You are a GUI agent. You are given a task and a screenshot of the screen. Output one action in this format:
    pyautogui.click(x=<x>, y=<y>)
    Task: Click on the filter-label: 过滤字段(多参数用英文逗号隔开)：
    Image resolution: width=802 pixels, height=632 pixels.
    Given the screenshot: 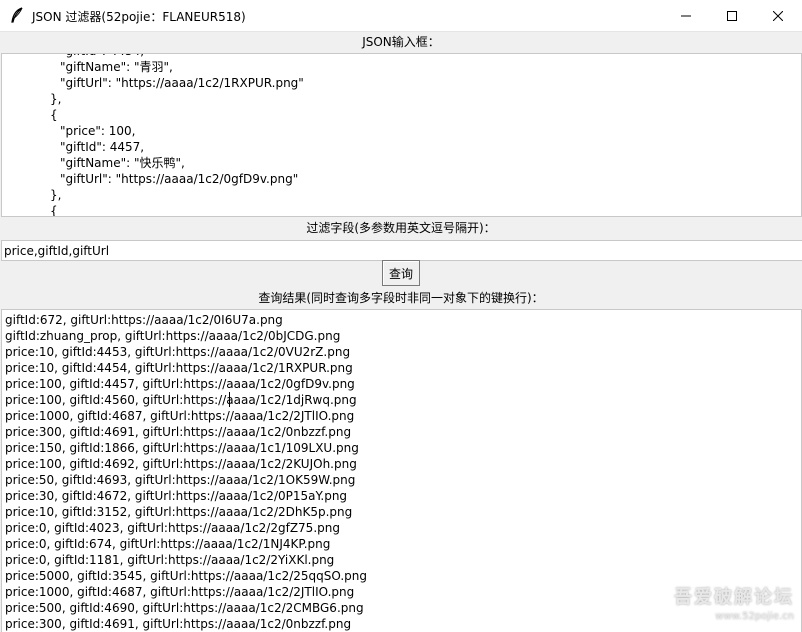 What is the action you would take?
    pyautogui.click(x=401, y=228)
    